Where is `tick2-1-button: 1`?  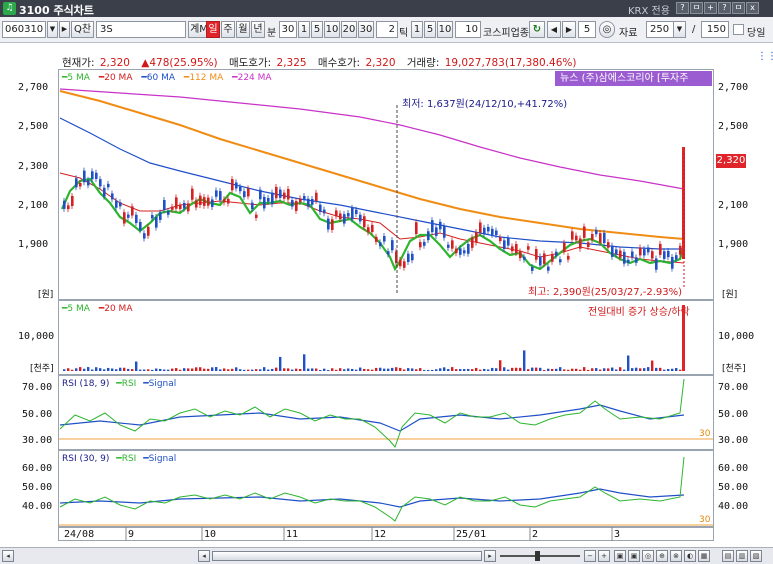 tick2-1-button: 1 is located at coordinates (417, 29).